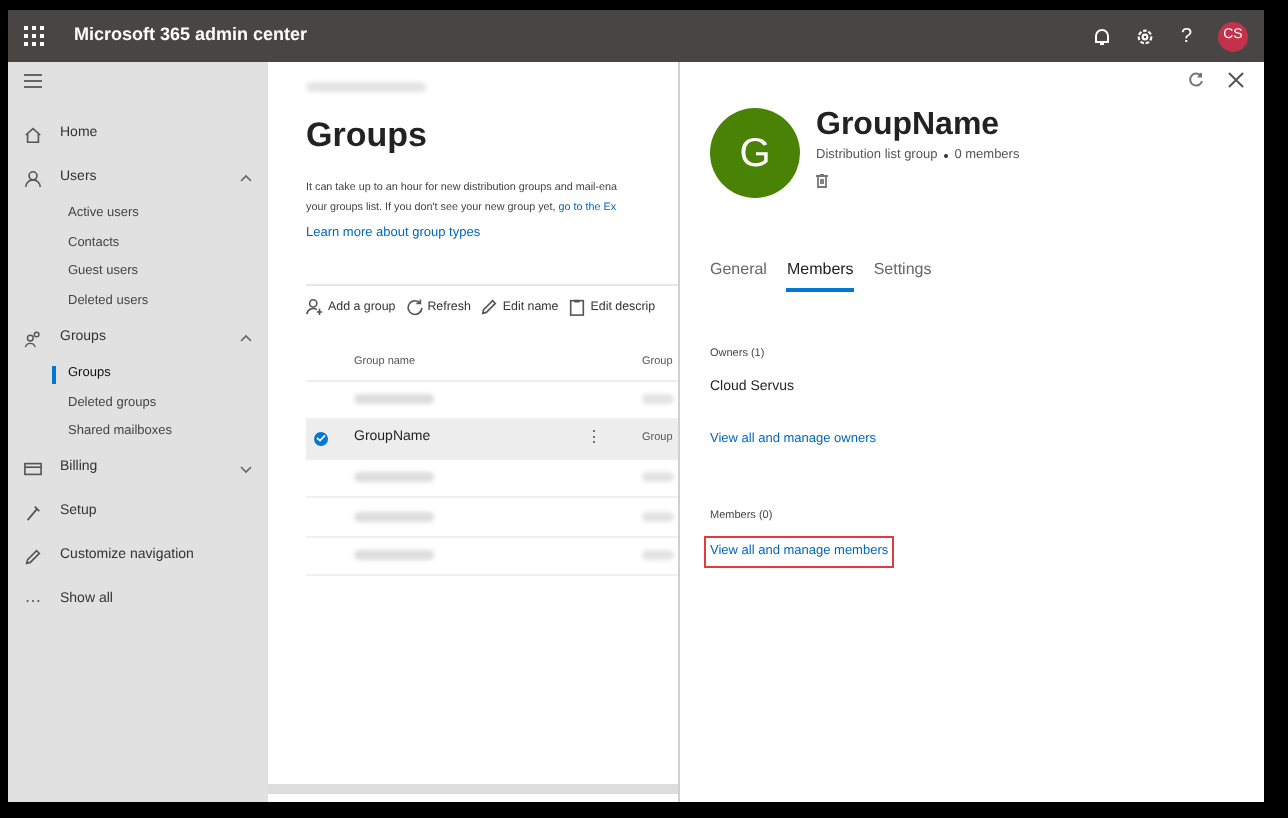 Image resolution: width=1288 pixels, height=818 pixels. Describe the element at coordinates (366, 87) in the screenshot. I see `blurred-breadcrumb` at that location.